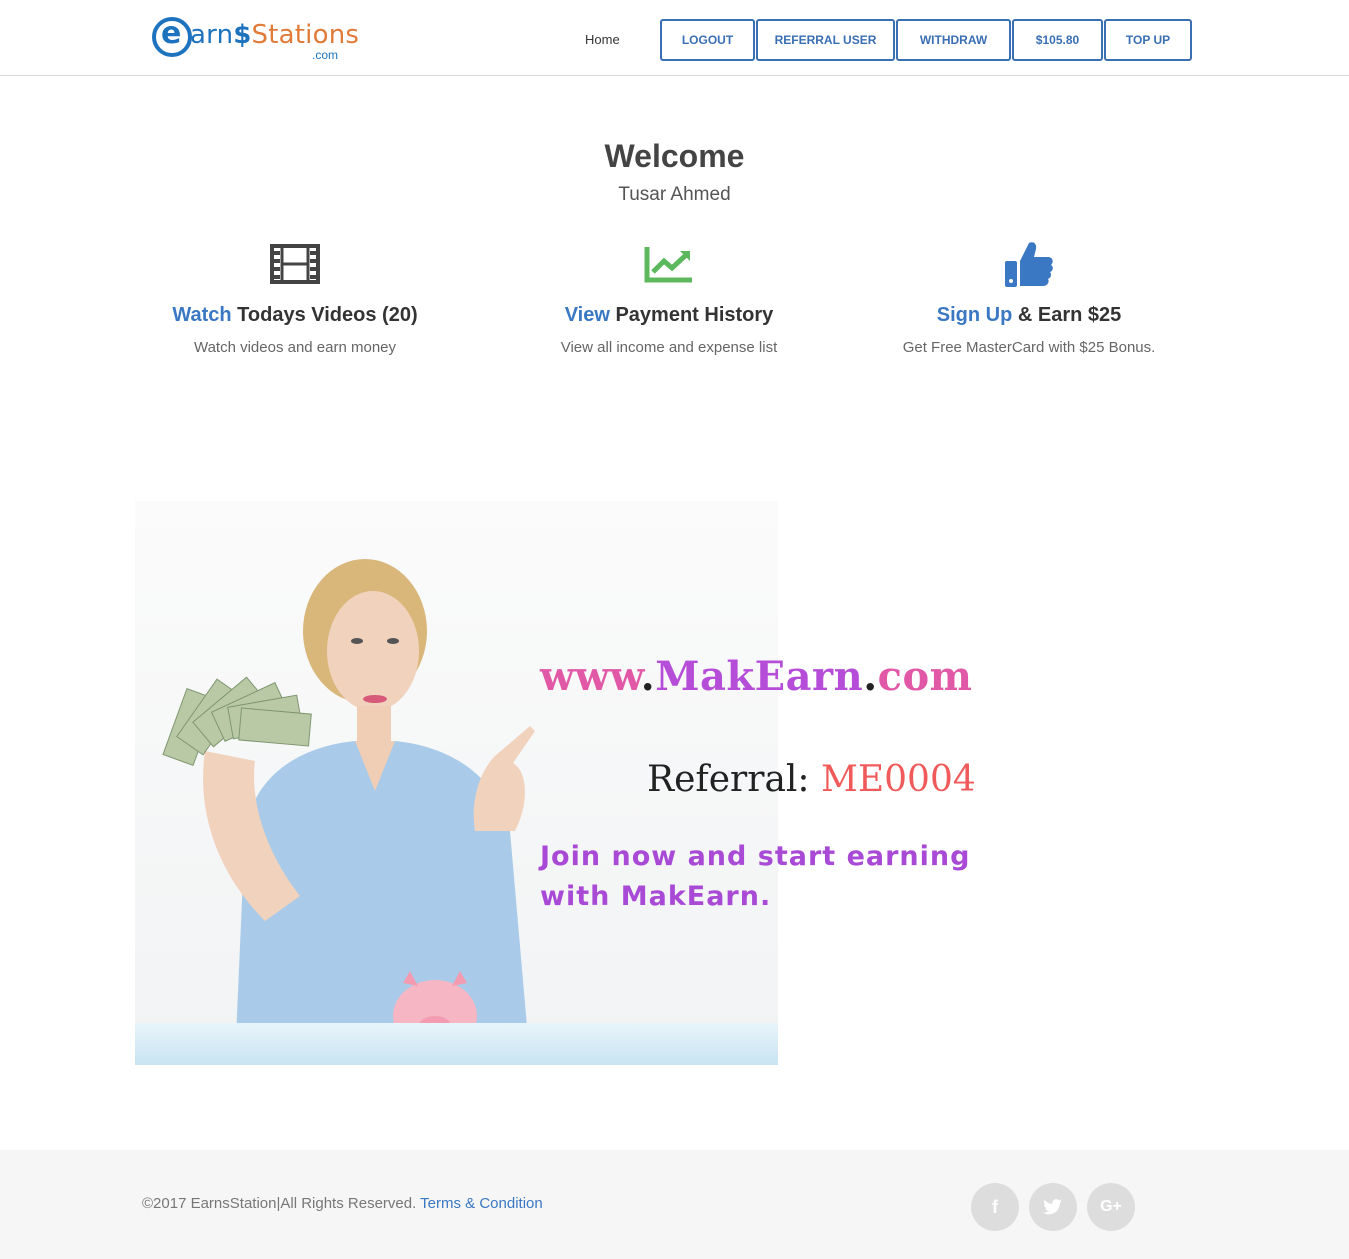 Image resolution: width=1349 pixels, height=1259 pixels. What do you see at coordinates (1029, 264) in the screenshot?
I see `thumbs-up-icon` at bounding box center [1029, 264].